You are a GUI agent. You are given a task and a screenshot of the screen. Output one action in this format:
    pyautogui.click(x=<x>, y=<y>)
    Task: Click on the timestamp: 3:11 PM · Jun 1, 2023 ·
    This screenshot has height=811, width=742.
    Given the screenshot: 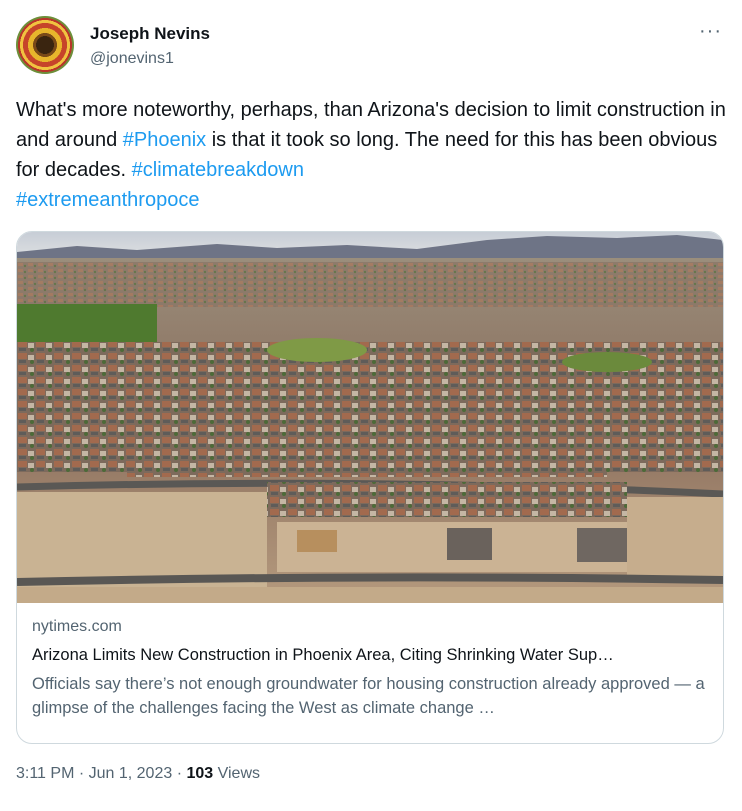 What is the action you would take?
    pyautogui.click(x=101, y=773)
    